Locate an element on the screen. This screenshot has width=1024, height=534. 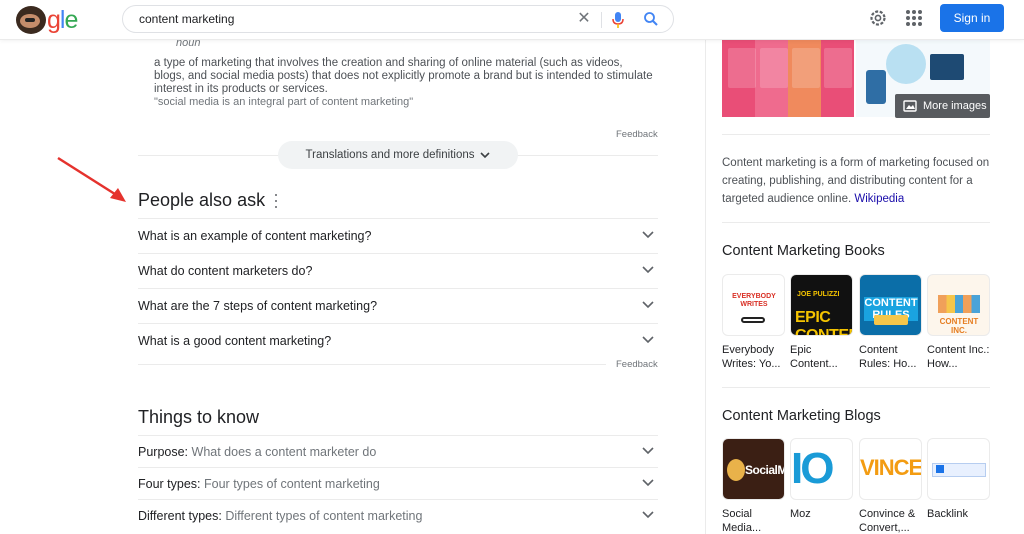
translations-button: Translations and more definitions is located at coordinates (398, 155).